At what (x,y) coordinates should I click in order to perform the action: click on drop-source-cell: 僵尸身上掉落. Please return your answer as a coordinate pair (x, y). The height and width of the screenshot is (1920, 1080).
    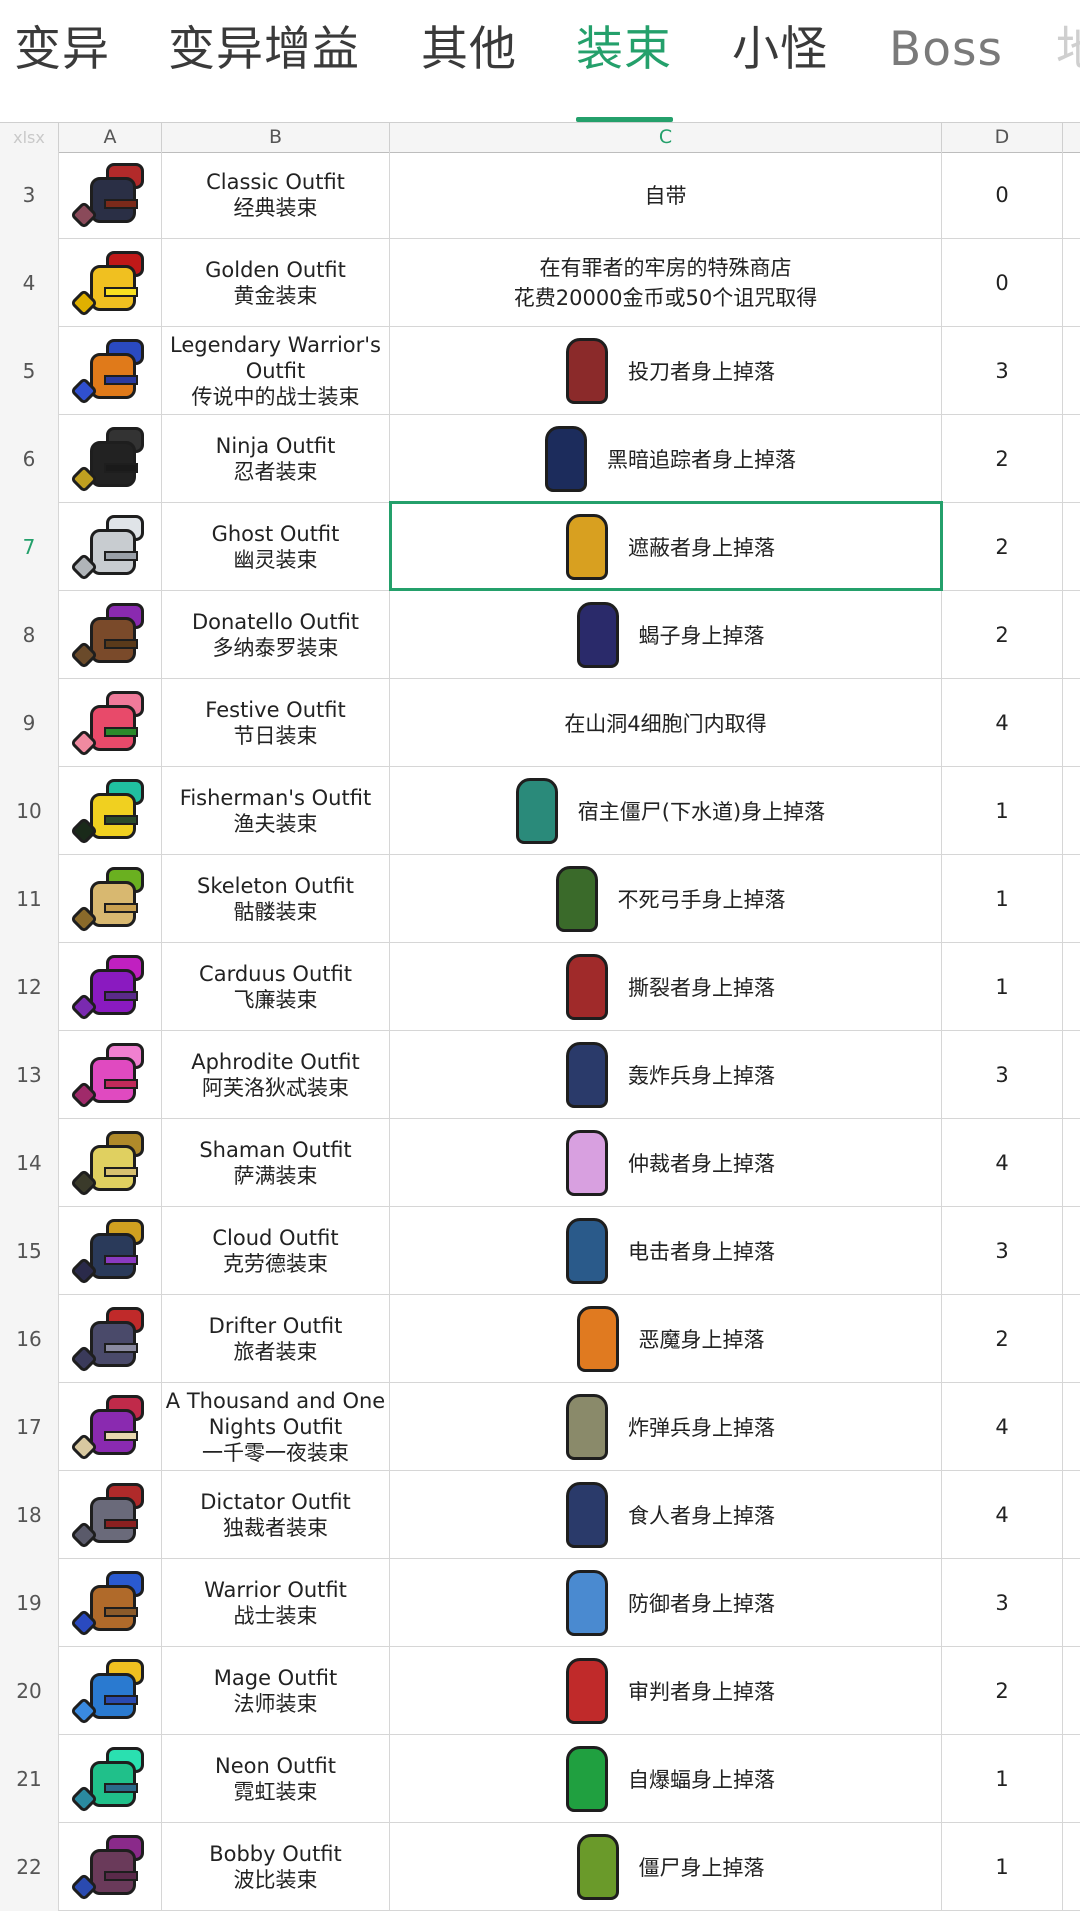
    Looking at the image, I should click on (666, 1867).